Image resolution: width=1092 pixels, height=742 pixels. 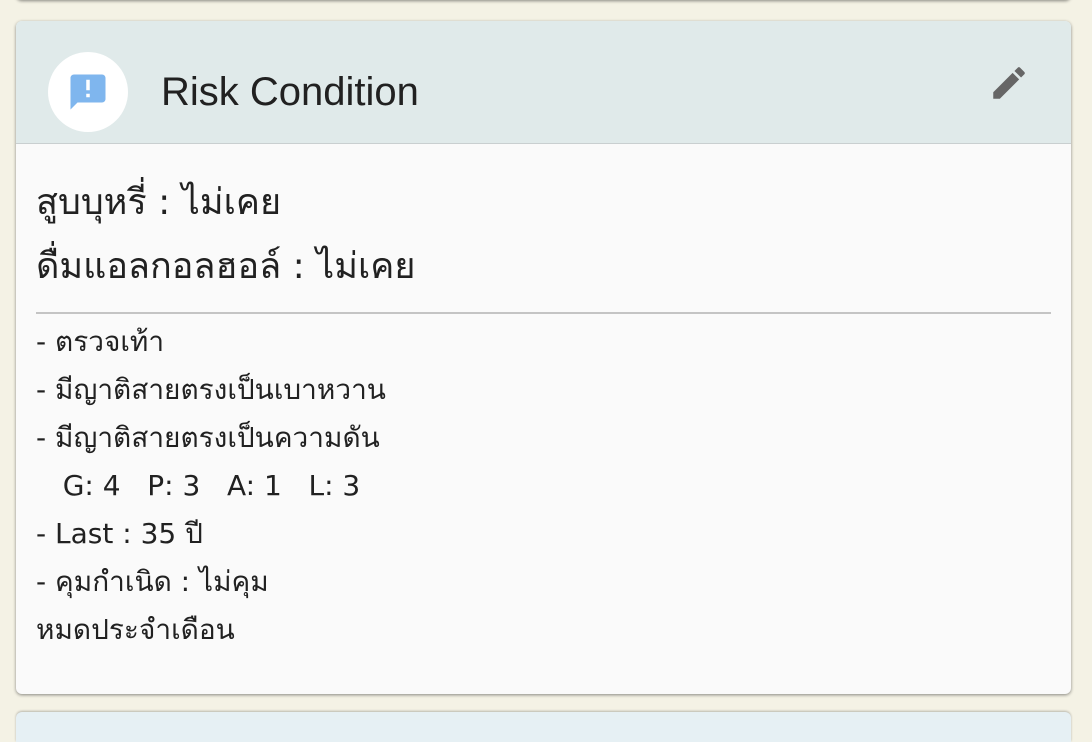 I want to click on avatar, so click(x=88, y=92).